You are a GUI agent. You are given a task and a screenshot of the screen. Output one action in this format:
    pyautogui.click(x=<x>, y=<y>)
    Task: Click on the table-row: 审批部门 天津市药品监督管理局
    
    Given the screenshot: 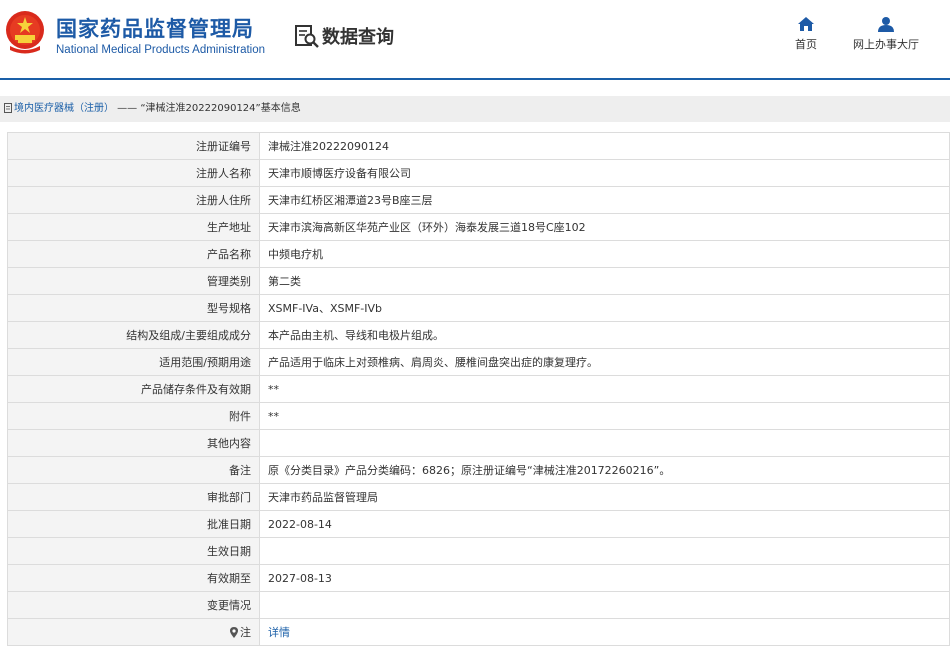 What is the action you would take?
    pyautogui.click(x=478, y=497)
    